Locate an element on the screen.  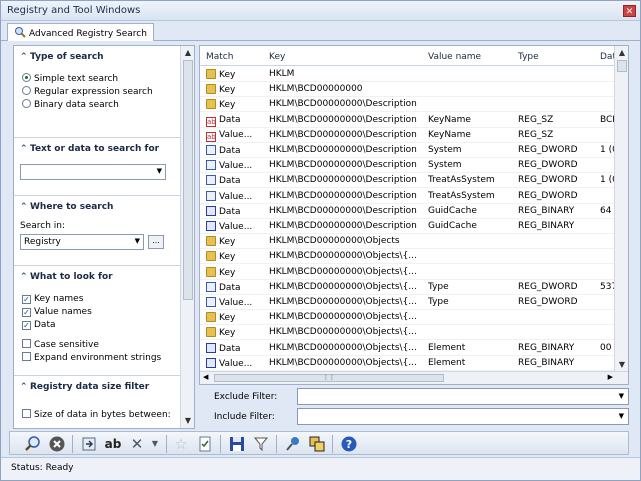
string-value-icon: ab is located at coordinates (211, 136).